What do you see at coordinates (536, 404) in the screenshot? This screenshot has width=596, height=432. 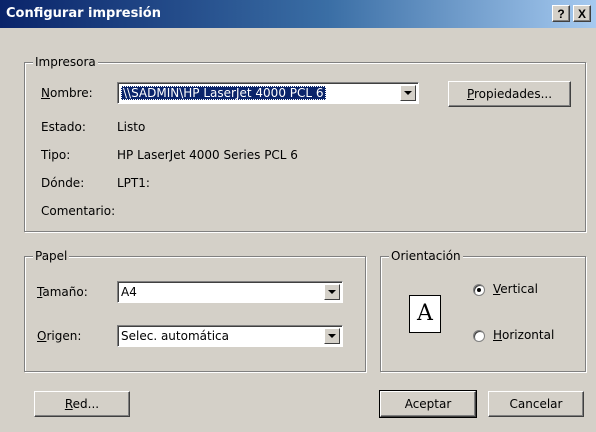 I see `cancel-button: Cancelar` at bounding box center [536, 404].